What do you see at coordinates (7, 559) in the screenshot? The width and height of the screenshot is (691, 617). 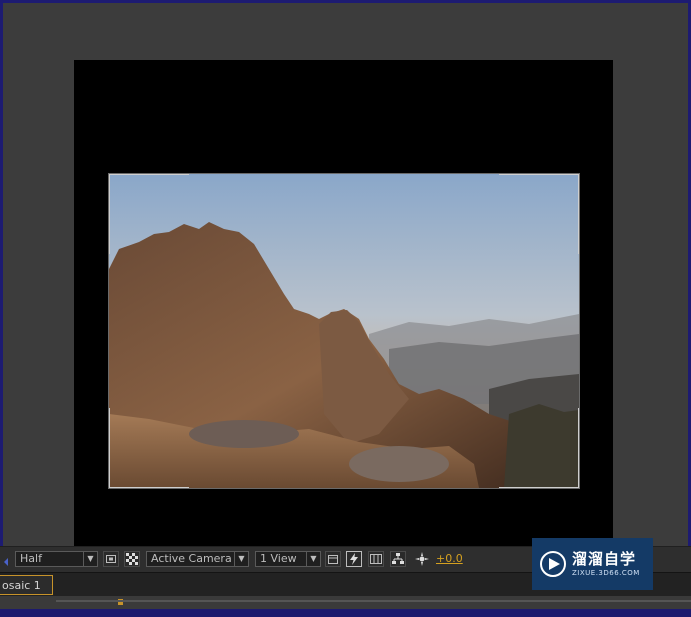 I see `magnification-icon` at bounding box center [7, 559].